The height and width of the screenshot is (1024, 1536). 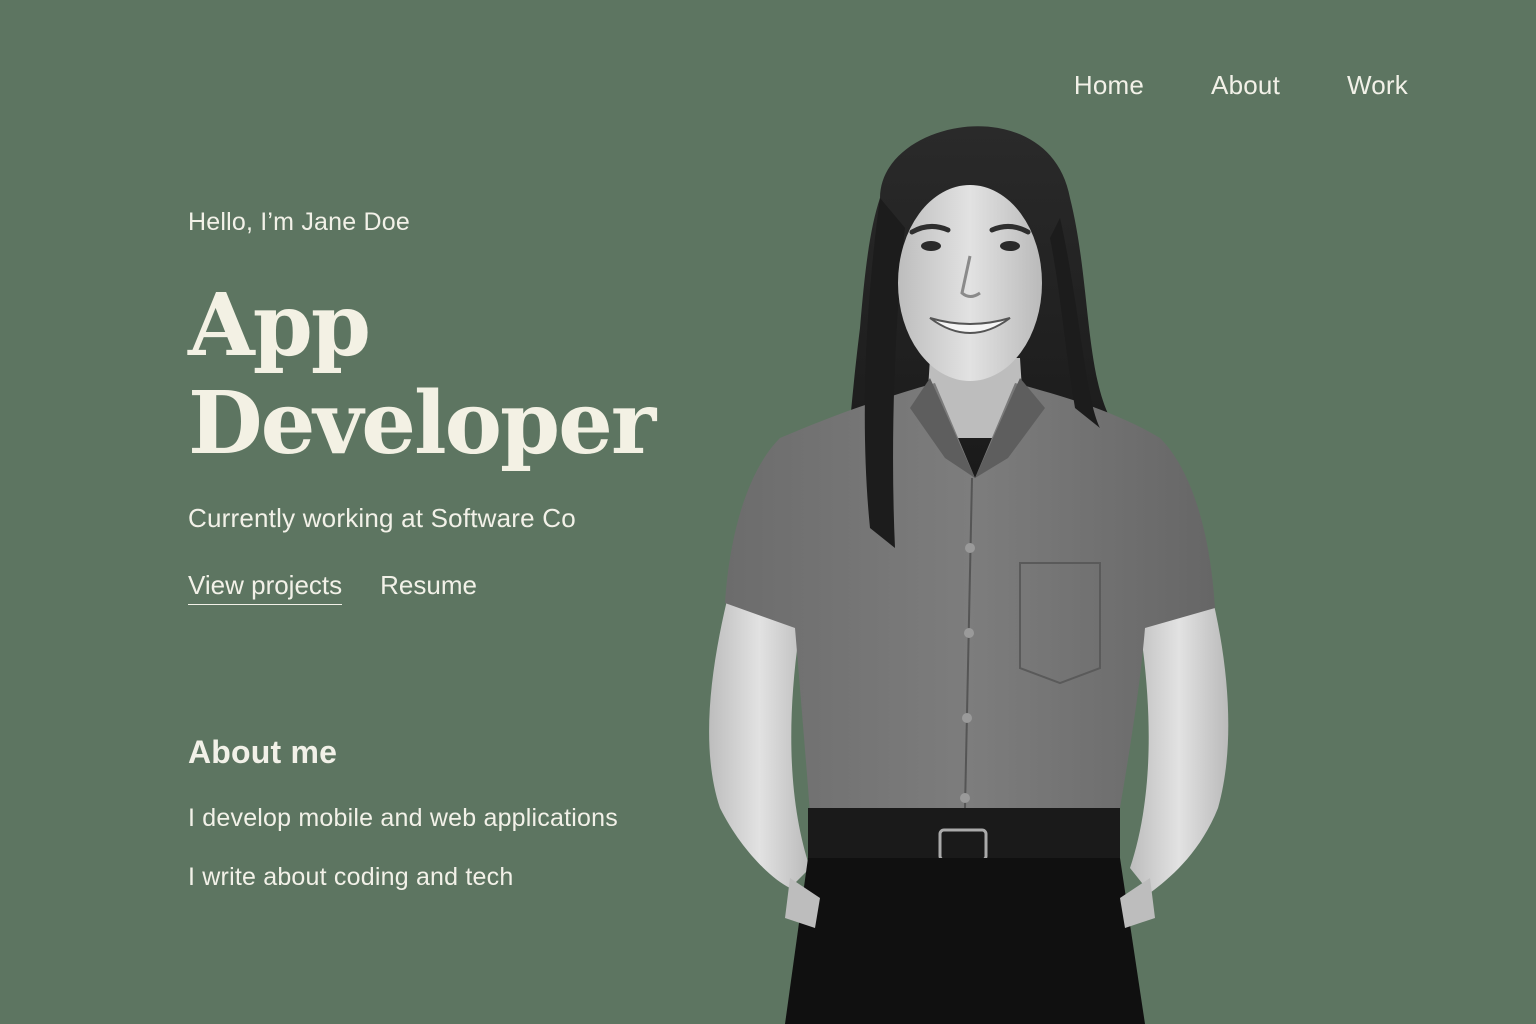 I want to click on nav-work-link: Work, so click(x=1377, y=85).